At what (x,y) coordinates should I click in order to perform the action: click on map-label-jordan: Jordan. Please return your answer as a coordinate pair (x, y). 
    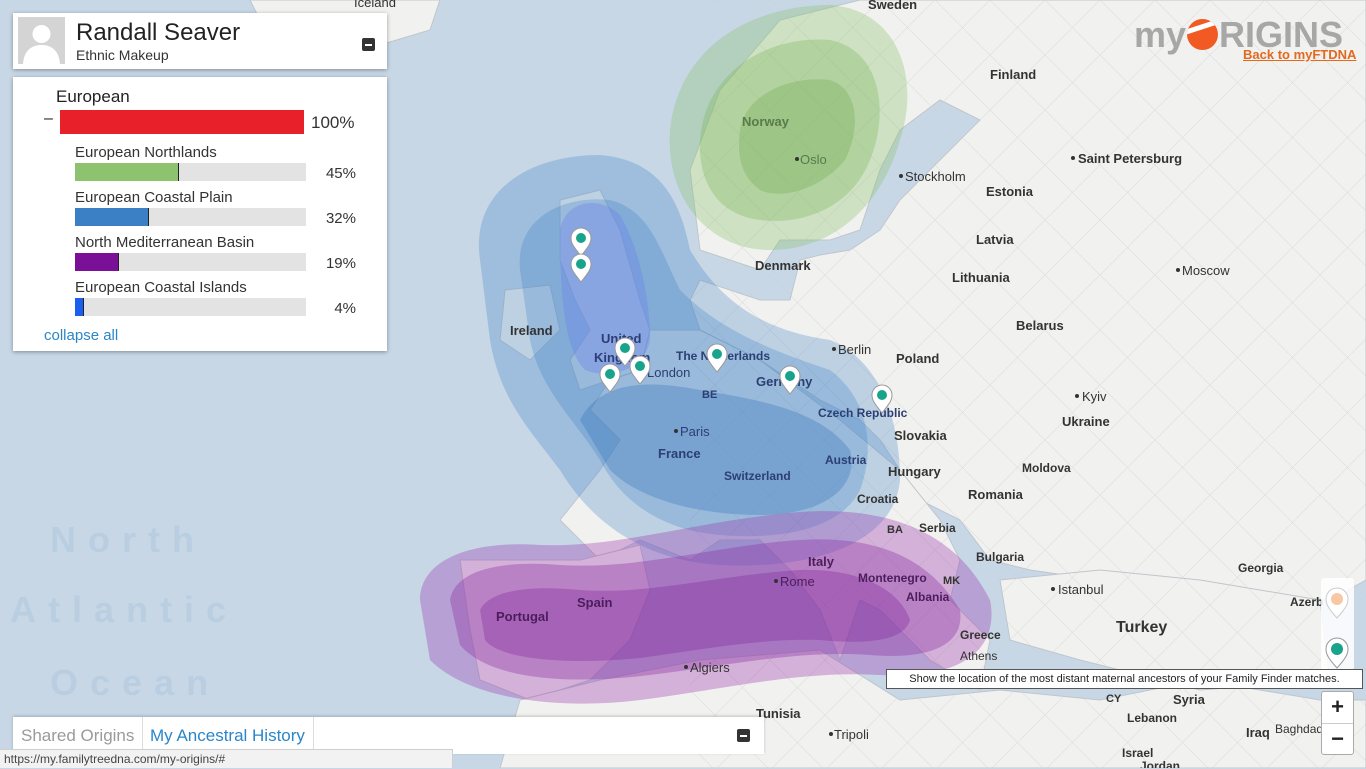
    Looking at the image, I should click on (1160, 763).